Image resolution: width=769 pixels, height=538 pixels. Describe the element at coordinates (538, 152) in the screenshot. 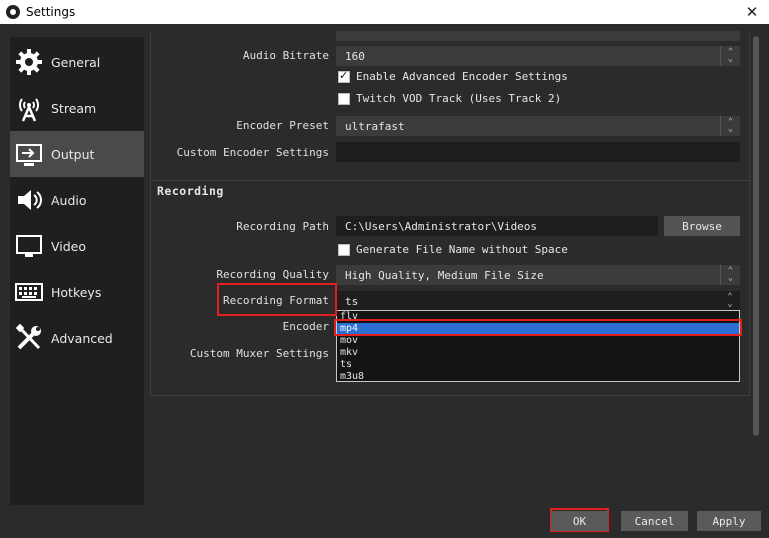

I see `custom-encoder-input` at that location.